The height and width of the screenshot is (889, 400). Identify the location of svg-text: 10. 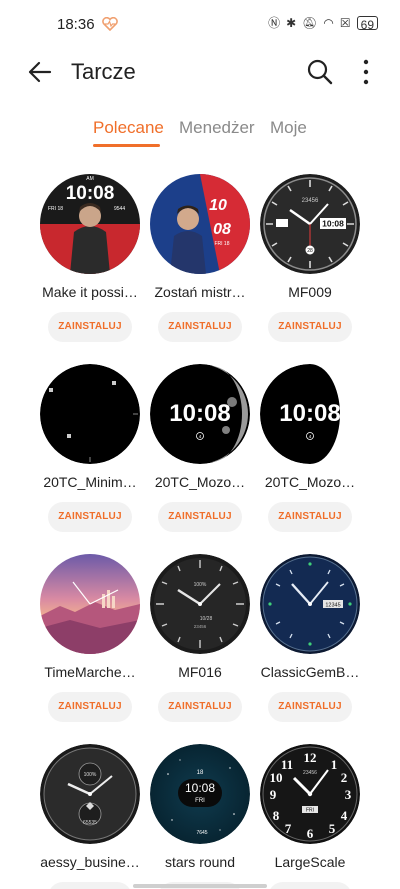
(276, 777).